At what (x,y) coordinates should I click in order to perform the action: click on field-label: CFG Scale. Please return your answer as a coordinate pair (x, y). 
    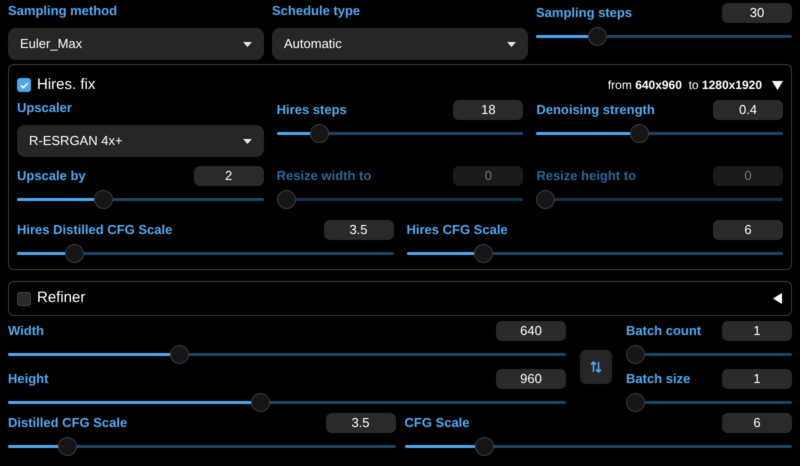
    Looking at the image, I should click on (437, 423).